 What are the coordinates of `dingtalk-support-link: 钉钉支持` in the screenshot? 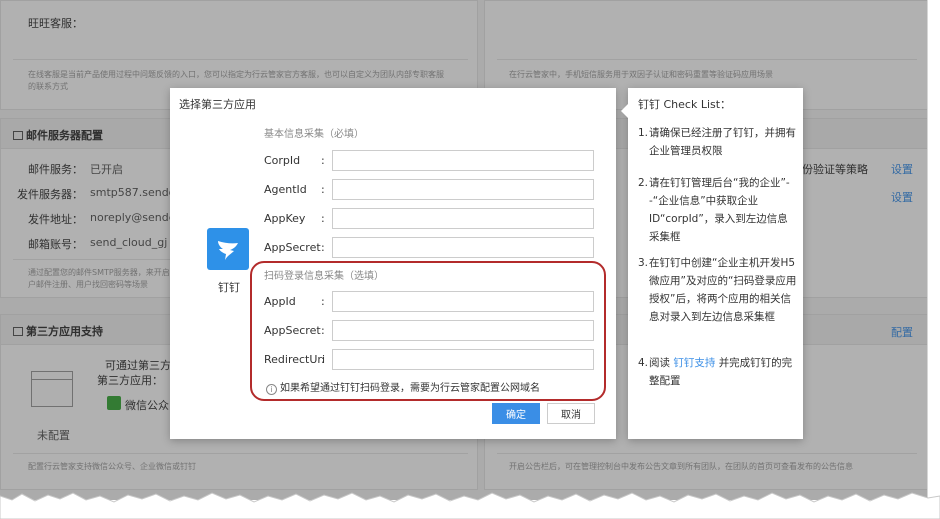 It's located at (694, 363).